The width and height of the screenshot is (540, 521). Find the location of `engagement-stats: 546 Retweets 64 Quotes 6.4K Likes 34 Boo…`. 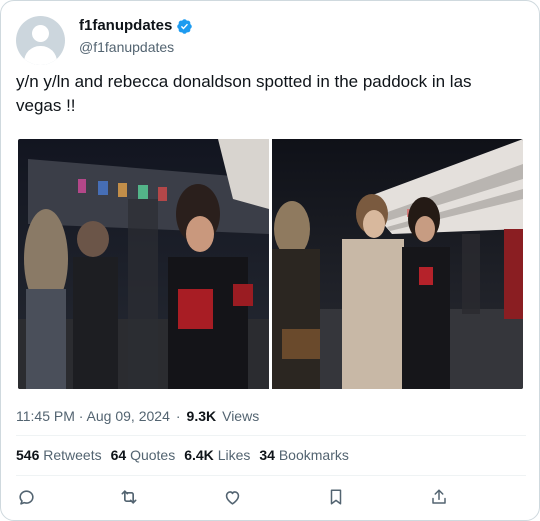

engagement-stats: 546 Retweets 64 Quotes 6.4K Likes 34 Boo… is located at coordinates (182, 455).